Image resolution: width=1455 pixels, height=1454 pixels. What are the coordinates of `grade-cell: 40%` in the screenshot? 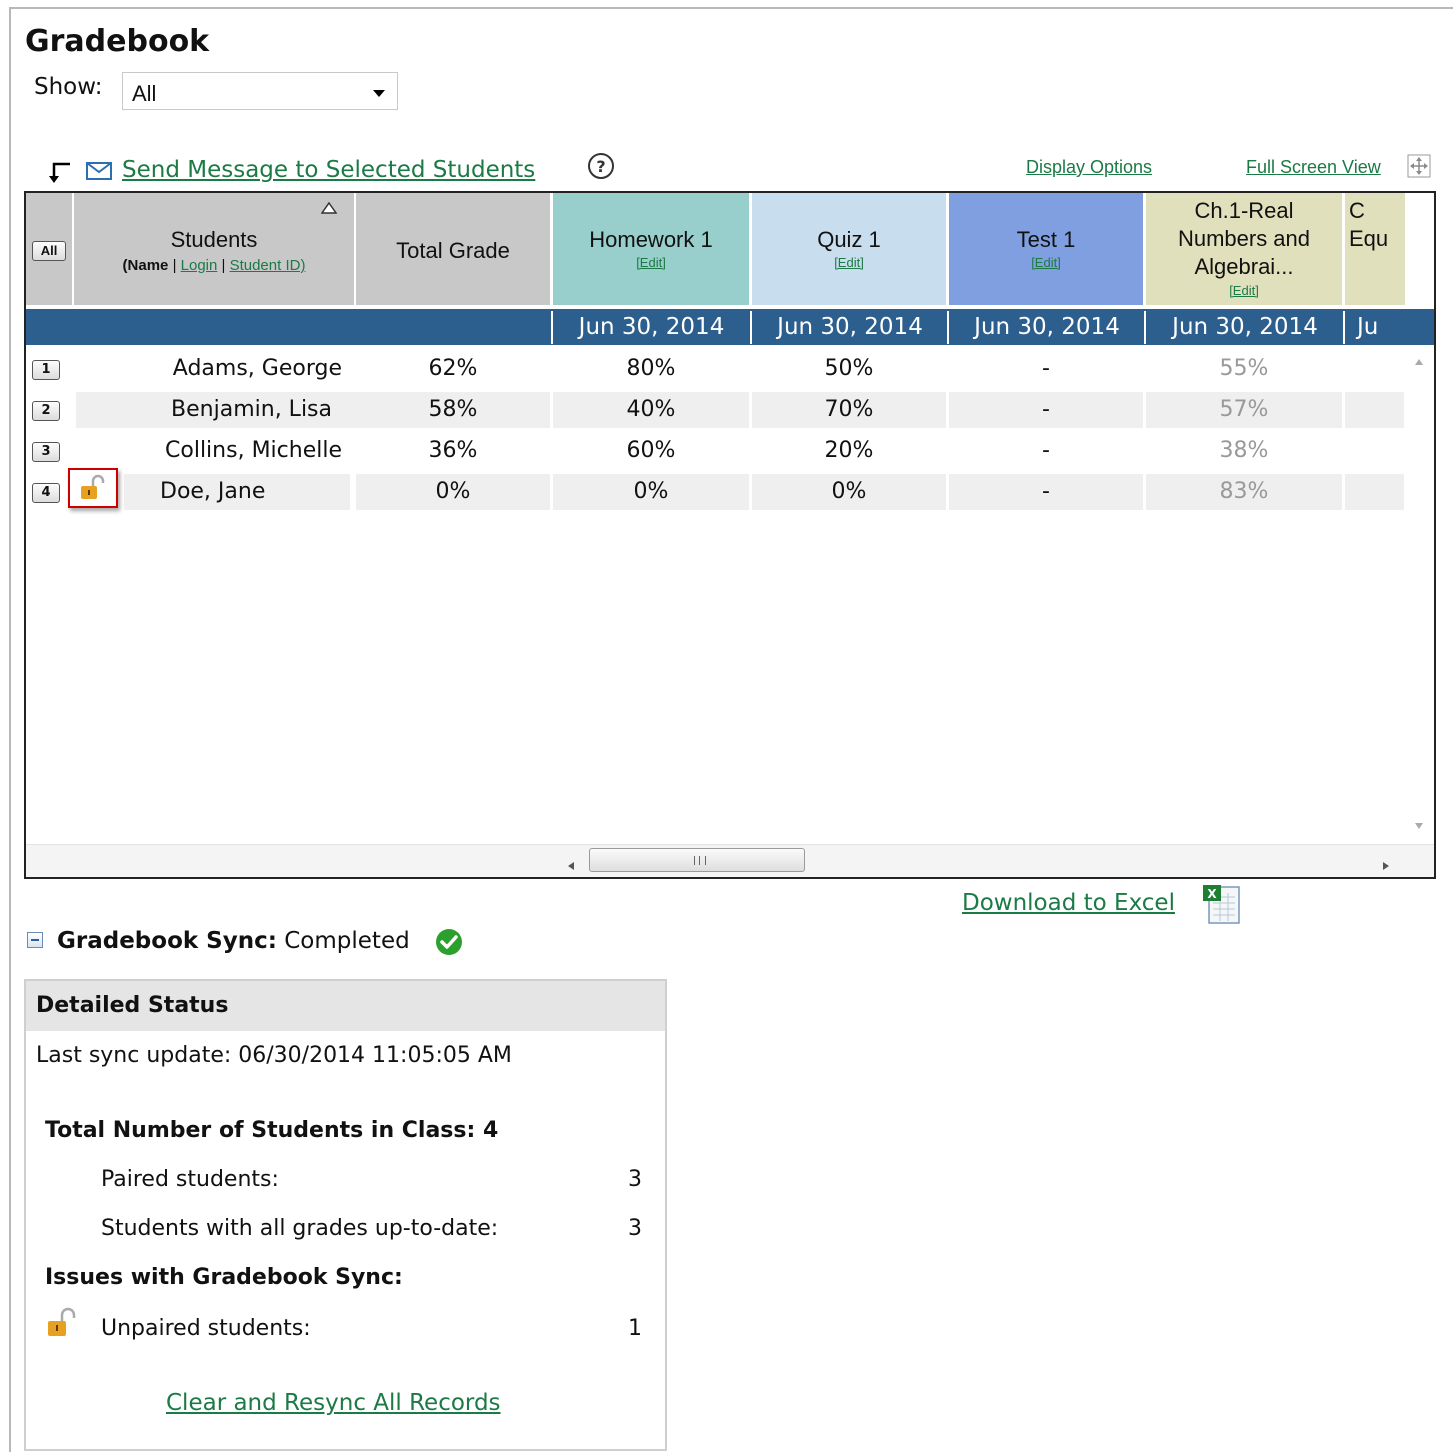 It's located at (651, 410).